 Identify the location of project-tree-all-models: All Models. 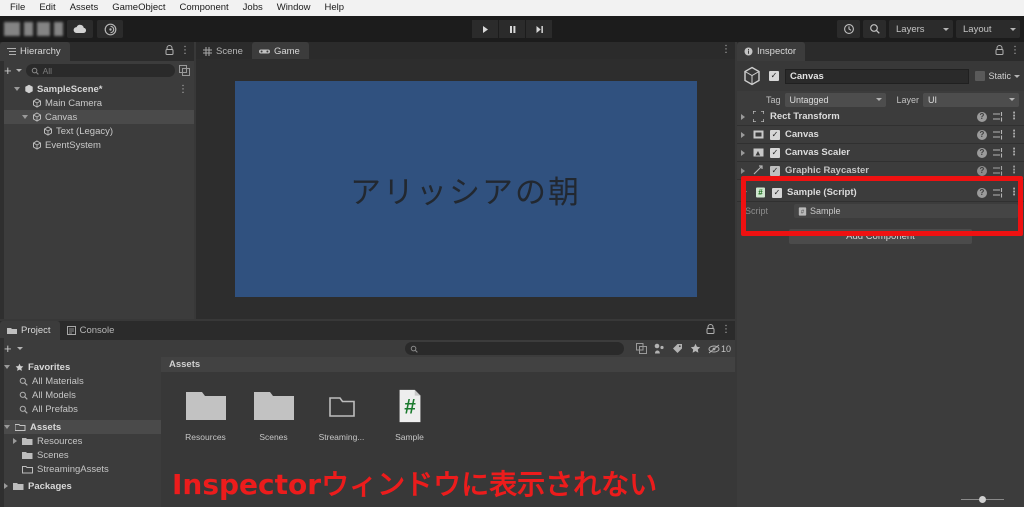
(80, 395).